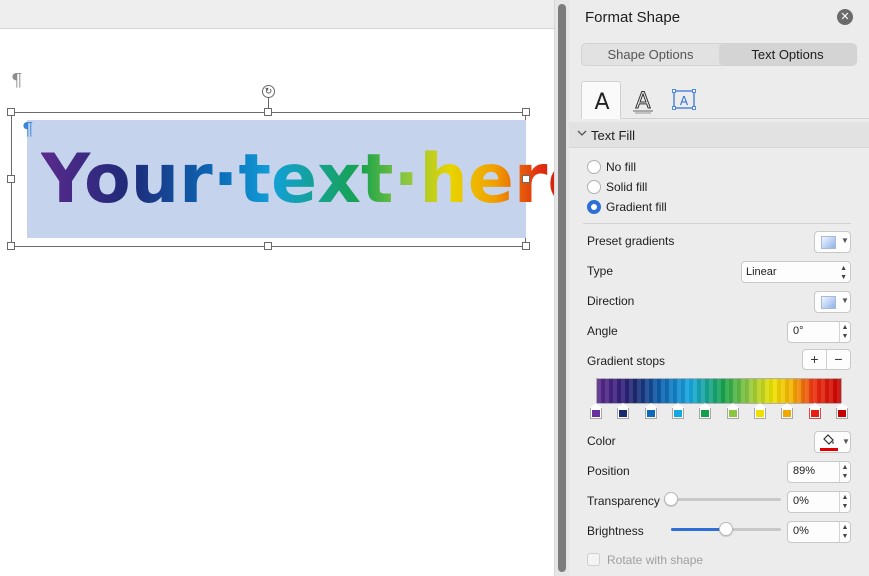 The width and height of the screenshot is (869, 576). I want to click on tab-text-effects: A, so click(643, 100).